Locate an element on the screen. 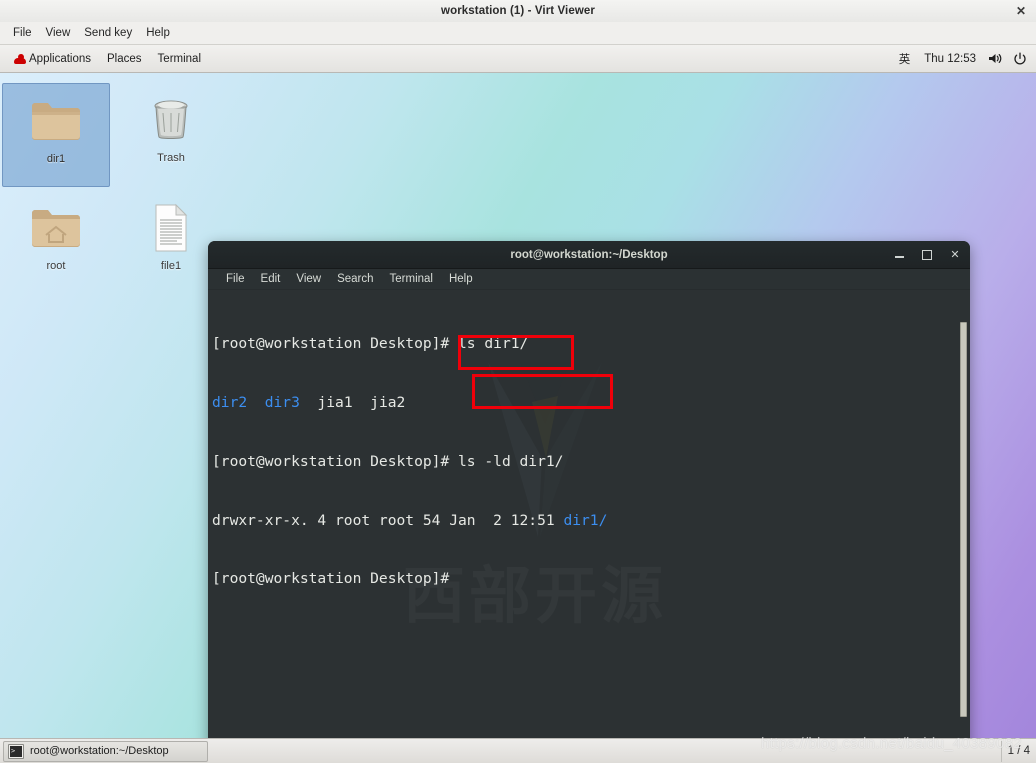  menu-help: Help is located at coordinates (158, 33).